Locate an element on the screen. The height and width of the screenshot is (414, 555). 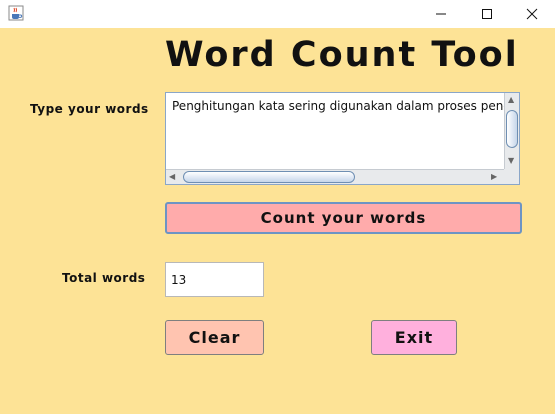
minimize-button is located at coordinates (441, 14).